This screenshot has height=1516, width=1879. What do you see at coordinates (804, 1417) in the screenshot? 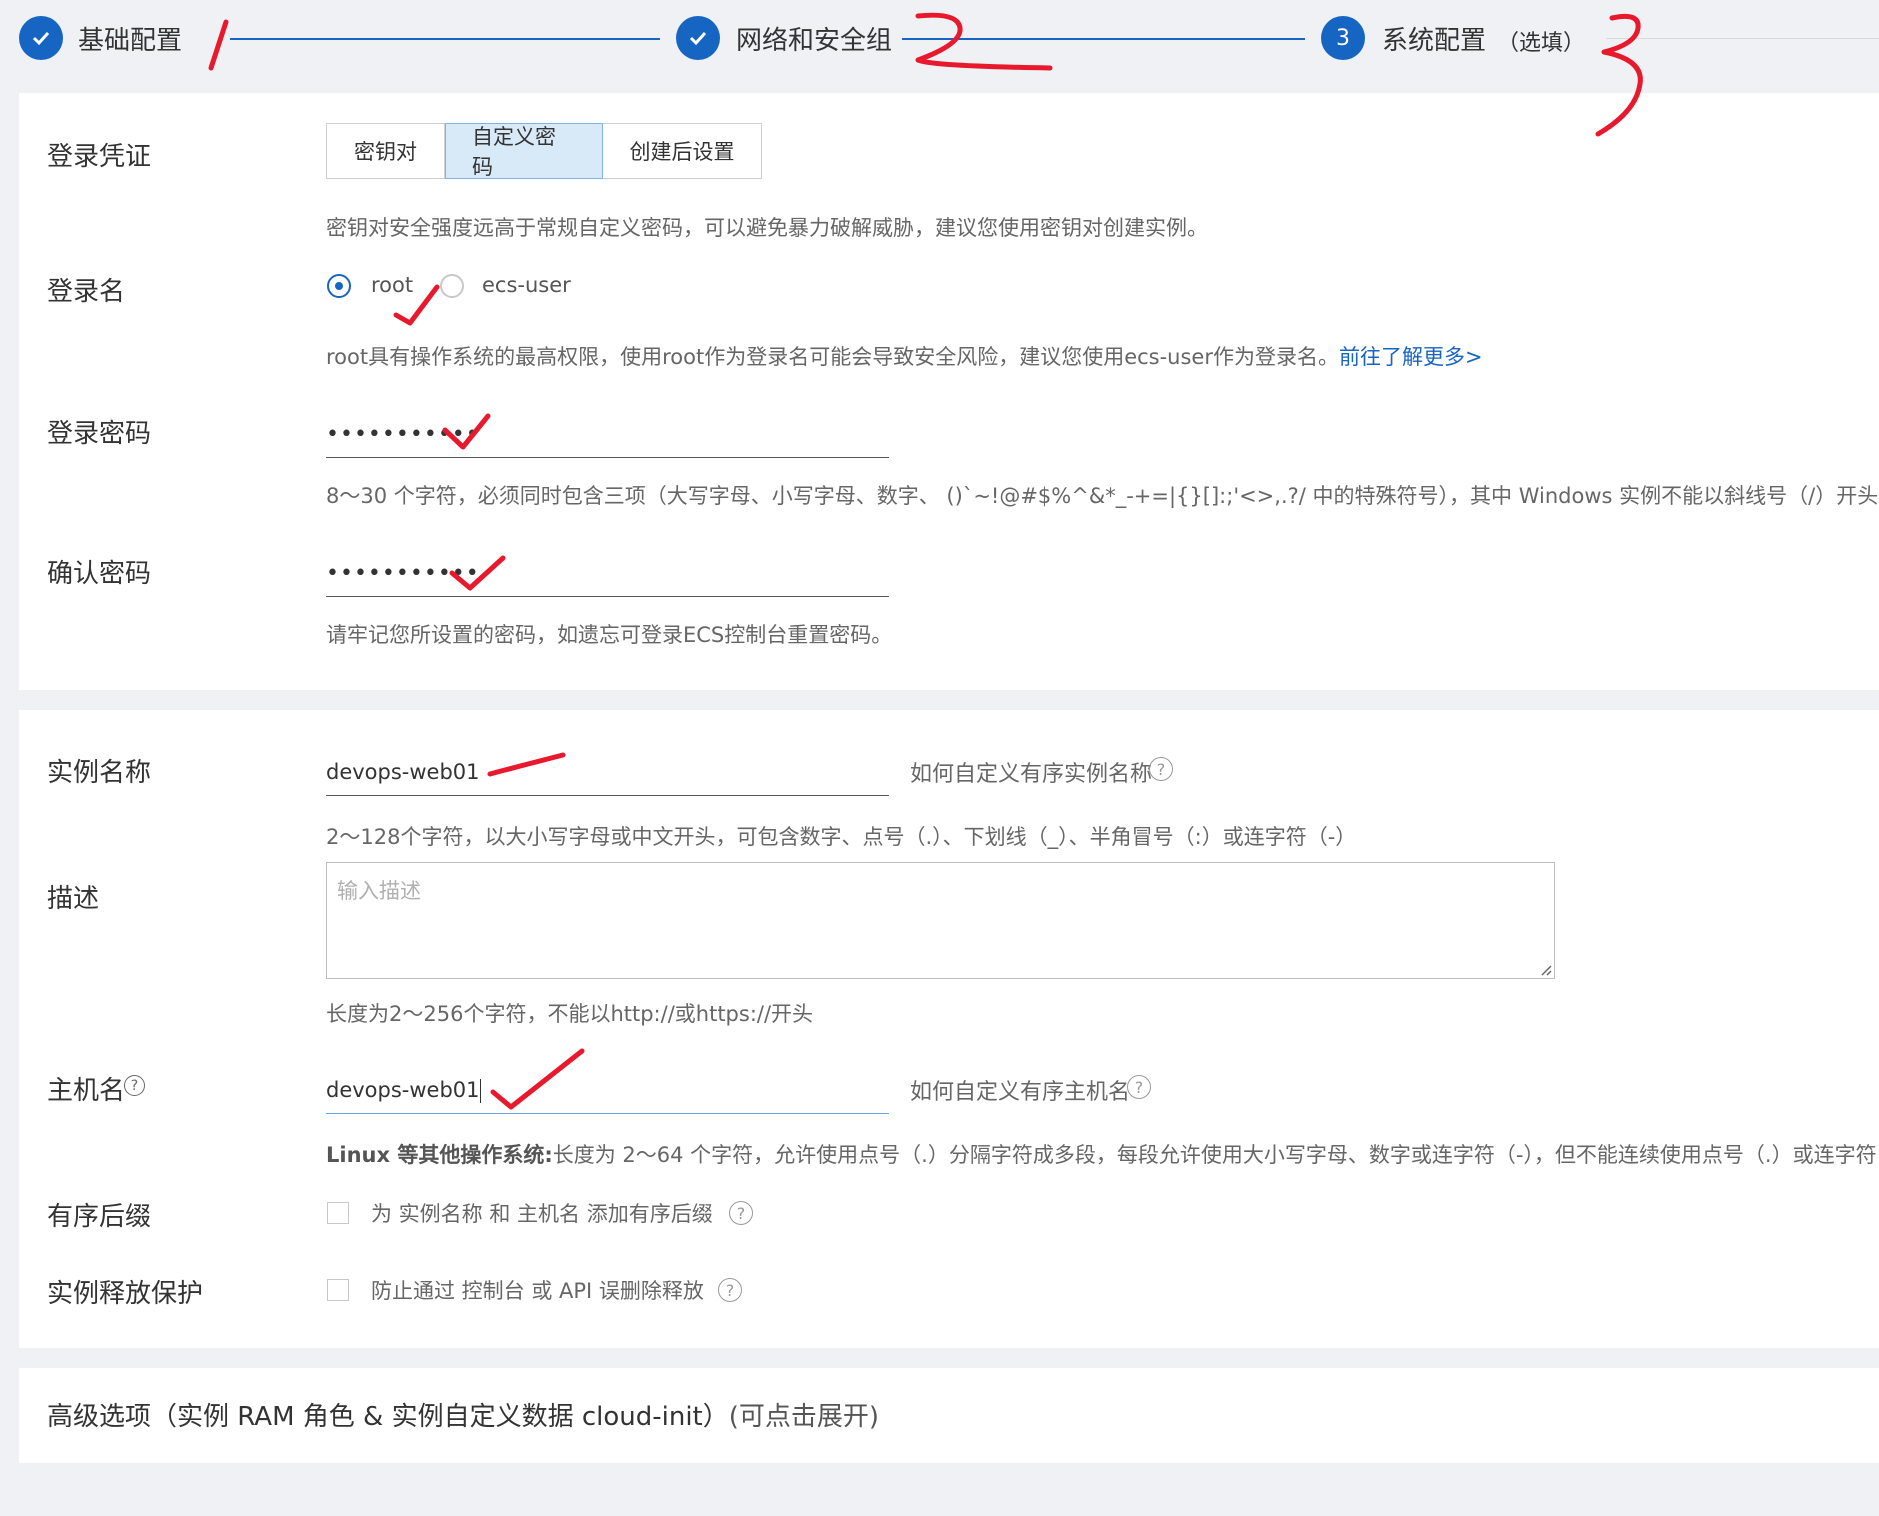
I see `advanced-expand-hint: (可点击展开)` at bounding box center [804, 1417].